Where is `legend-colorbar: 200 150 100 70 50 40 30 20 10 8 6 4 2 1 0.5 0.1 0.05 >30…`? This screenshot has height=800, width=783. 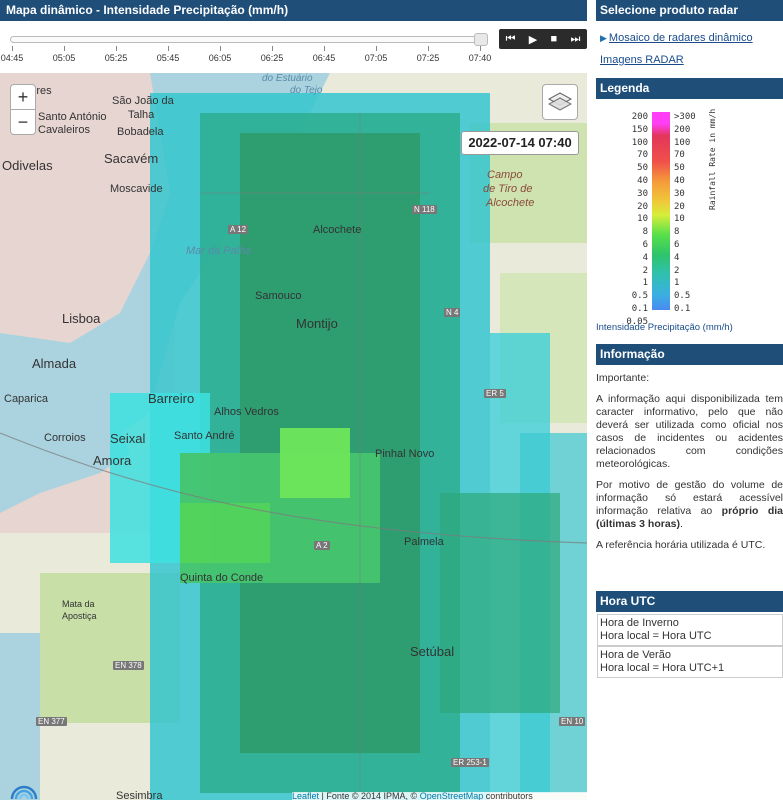
legend-colorbar: 200 150 100 70 50 40 30 20 10 8 6 4 2 1 0.5 0.1 0.05 >30… is located at coordinates (675, 217).